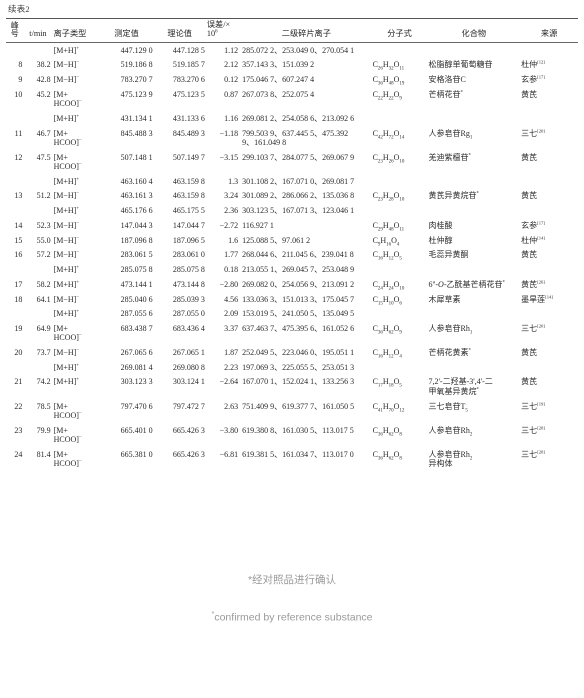  What do you see at coordinates (229, 382) in the screenshot?
I see `cell-error: −2.64` at bounding box center [229, 382].